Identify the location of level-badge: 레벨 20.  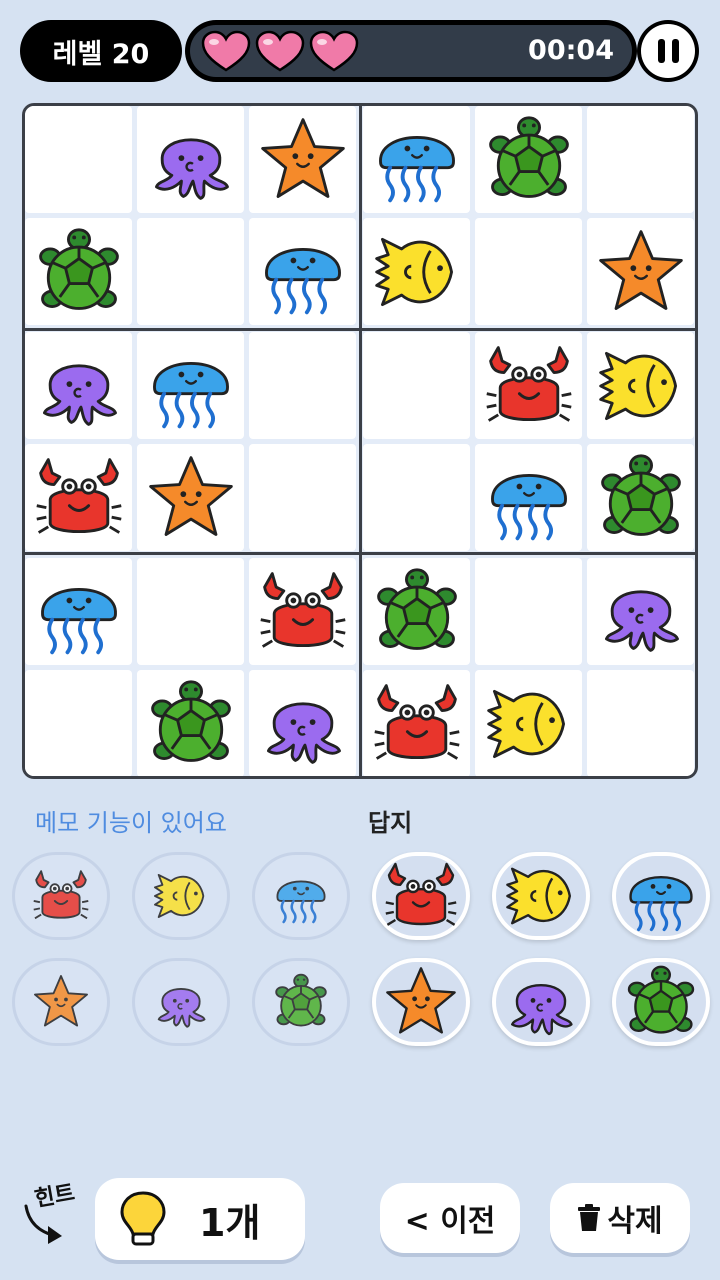
(101, 51).